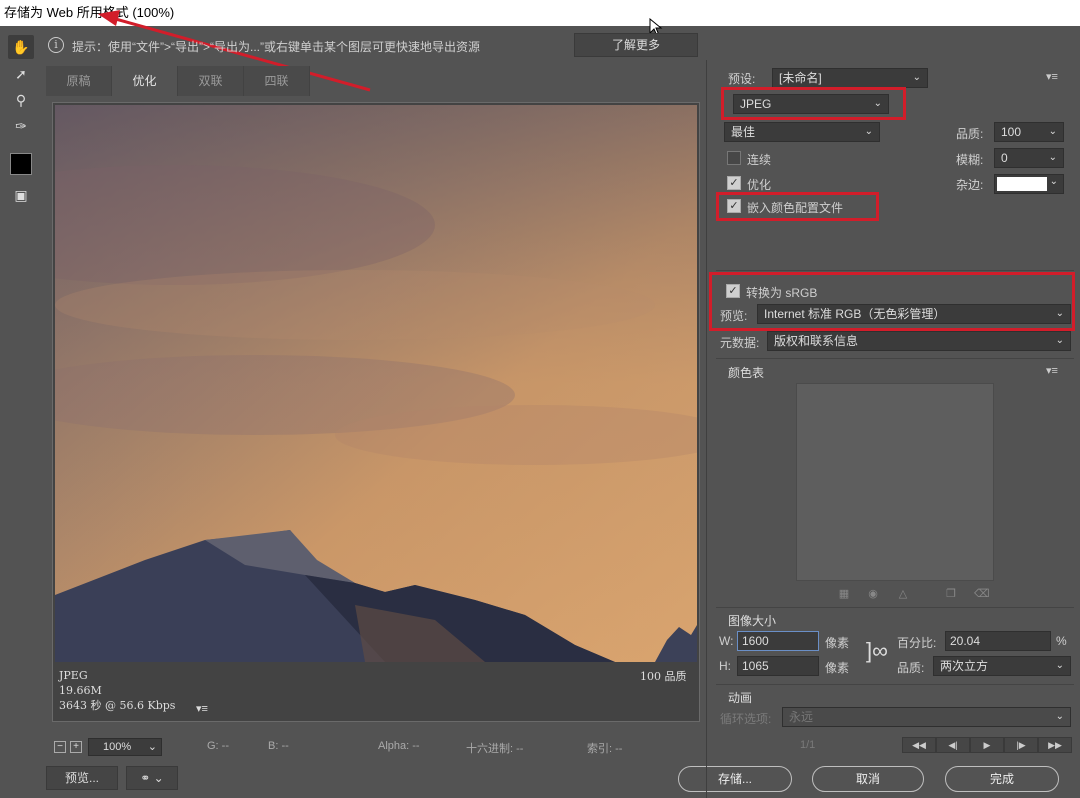 The image size is (1080, 798). I want to click on quality-preset-value: 最佳, so click(743, 132).